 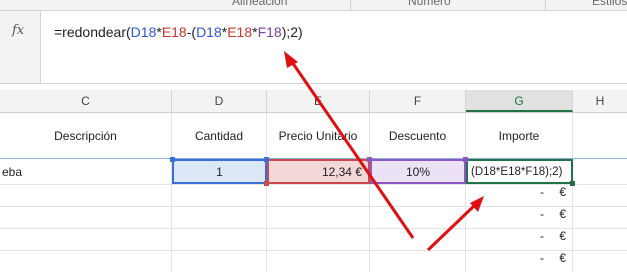 I want to click on cell-header-importe: Importe, so click(x=519, y=135).